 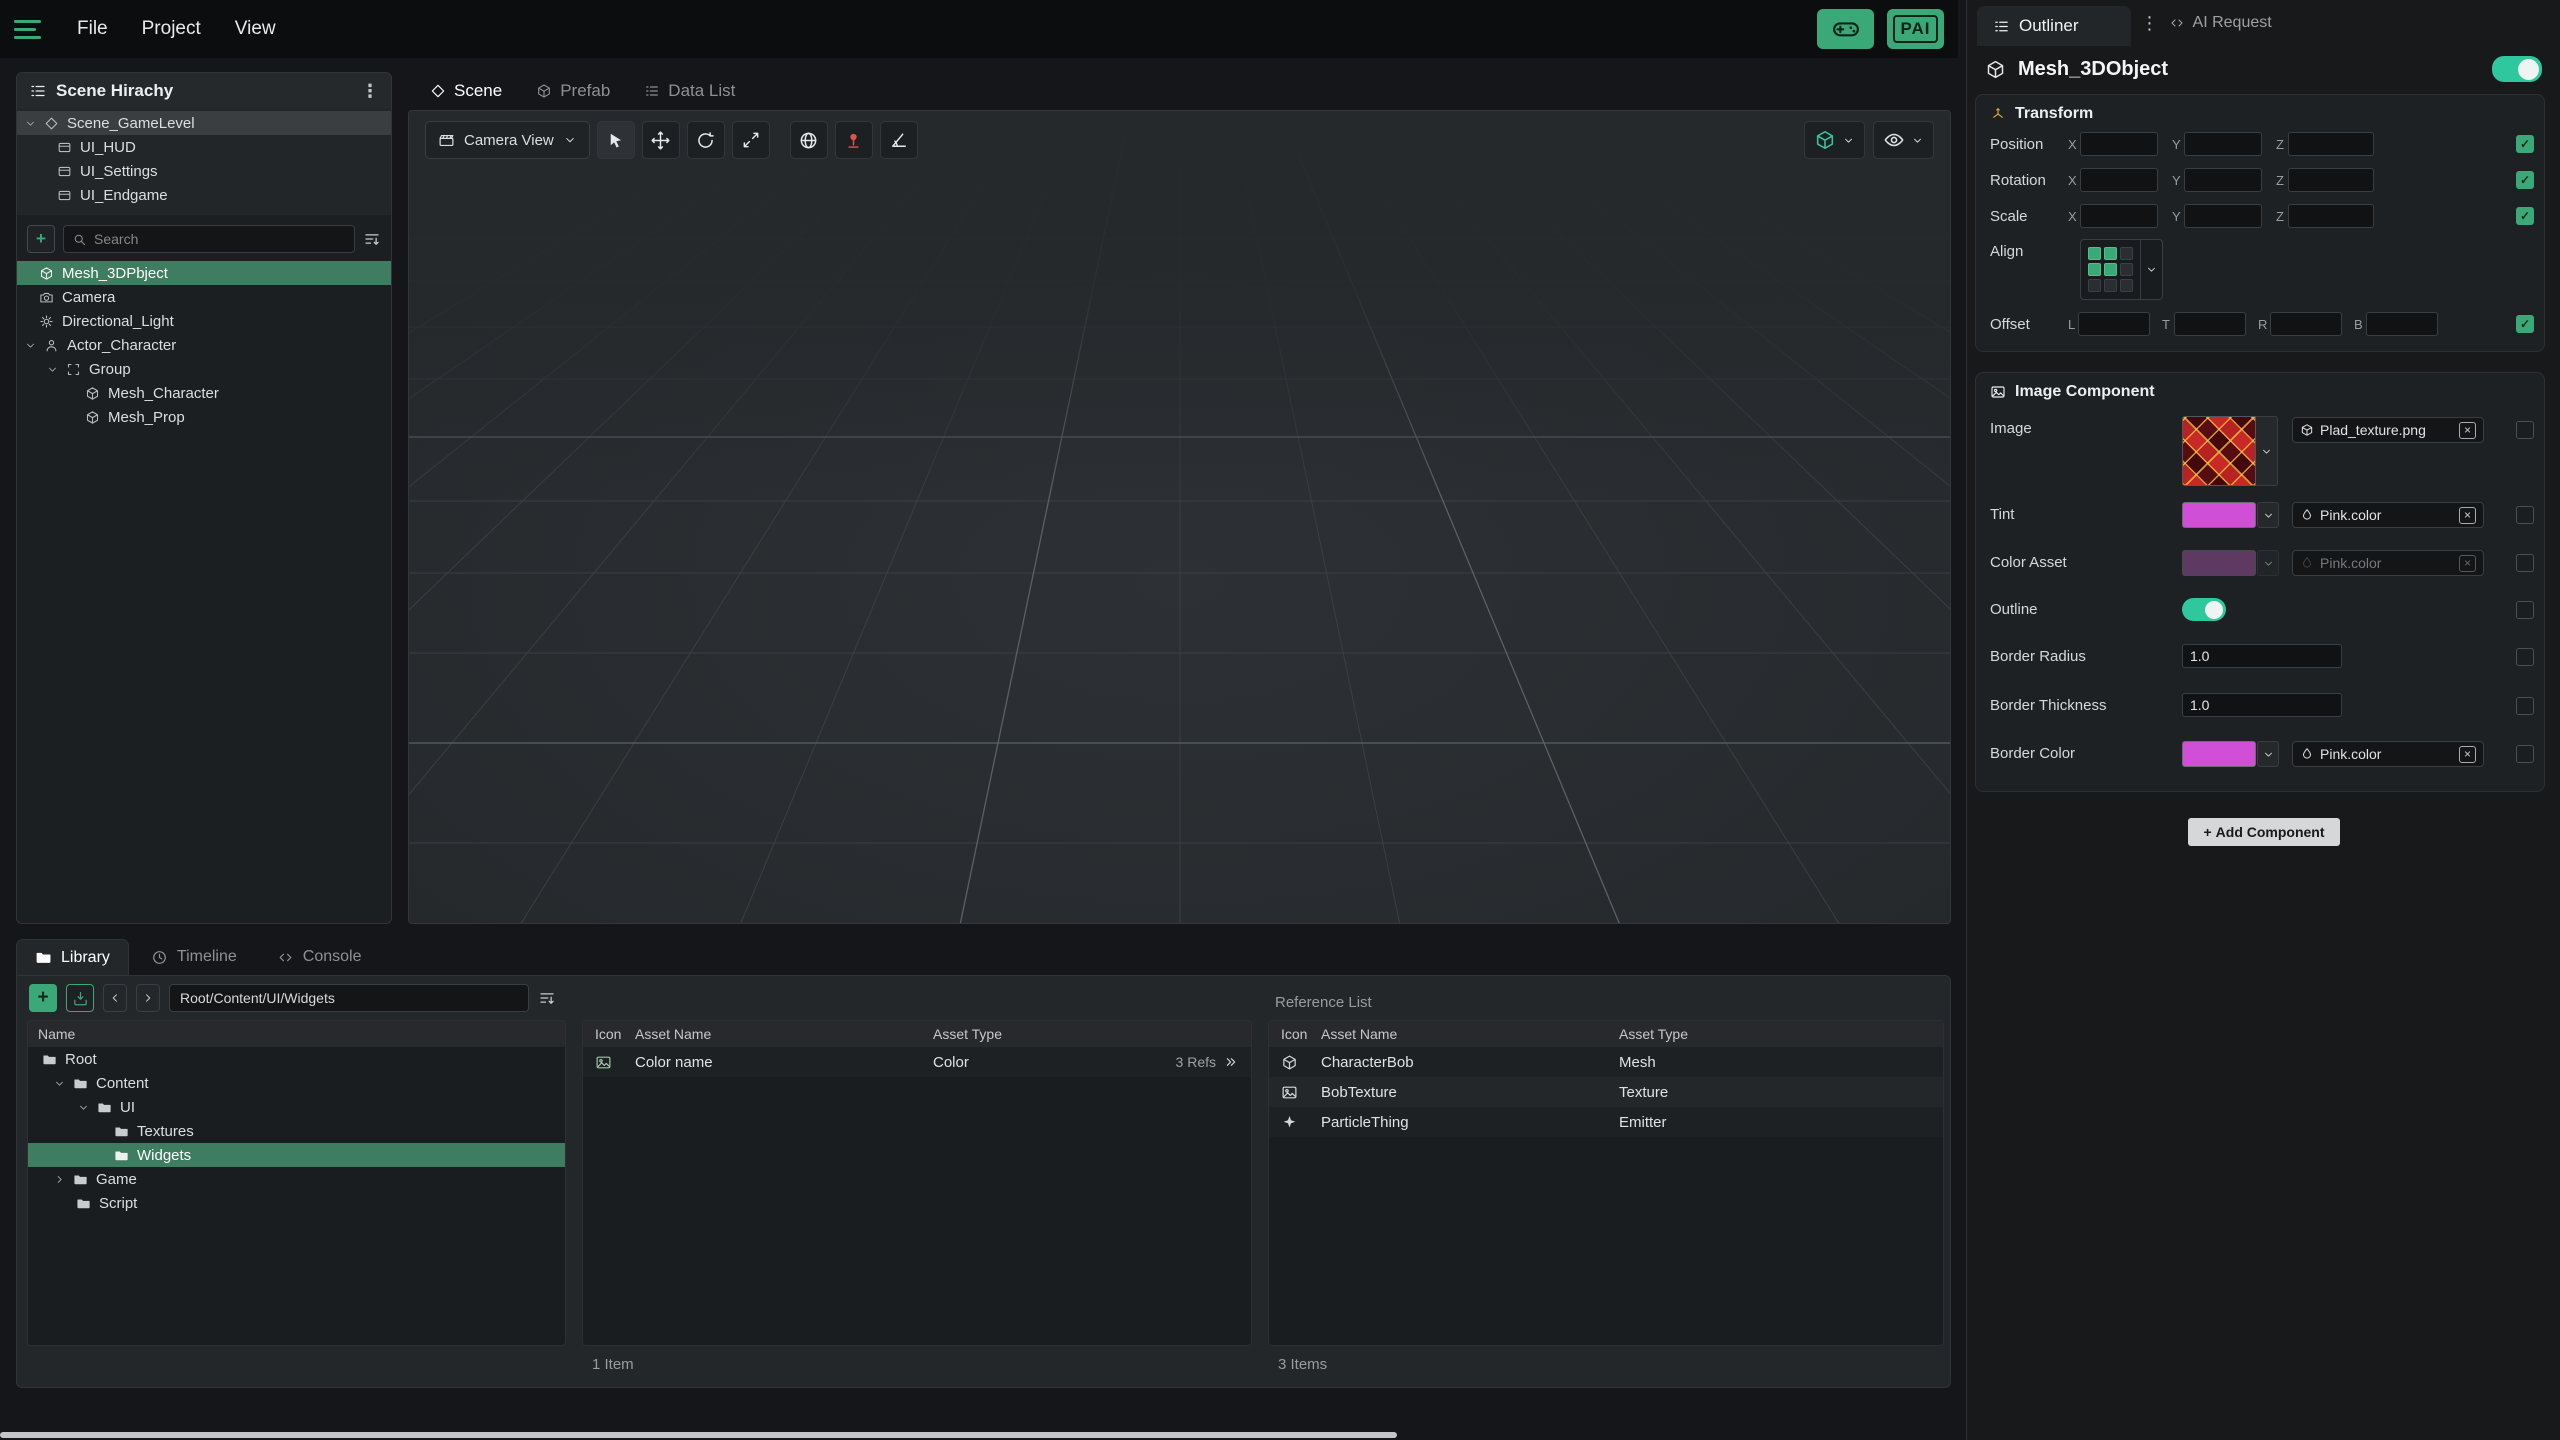 What do you see at coordinates (2262, 705) in the screenshot?
I see `border-thickness-input` at bounding box center [2262, 705].